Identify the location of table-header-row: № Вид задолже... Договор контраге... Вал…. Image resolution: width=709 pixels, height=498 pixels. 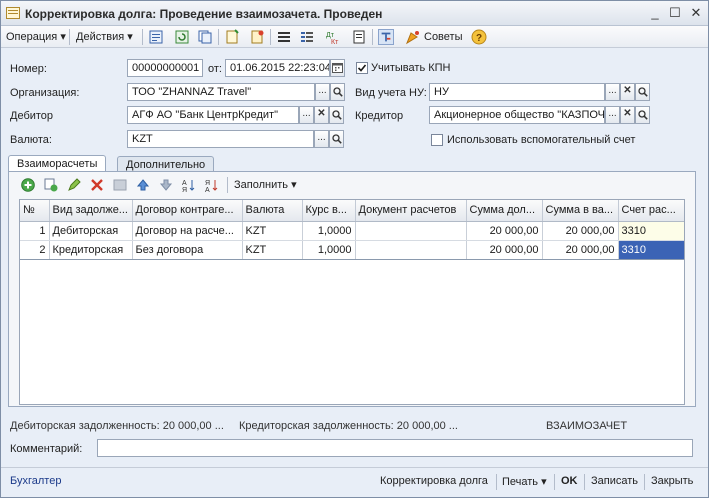
(352, 211).